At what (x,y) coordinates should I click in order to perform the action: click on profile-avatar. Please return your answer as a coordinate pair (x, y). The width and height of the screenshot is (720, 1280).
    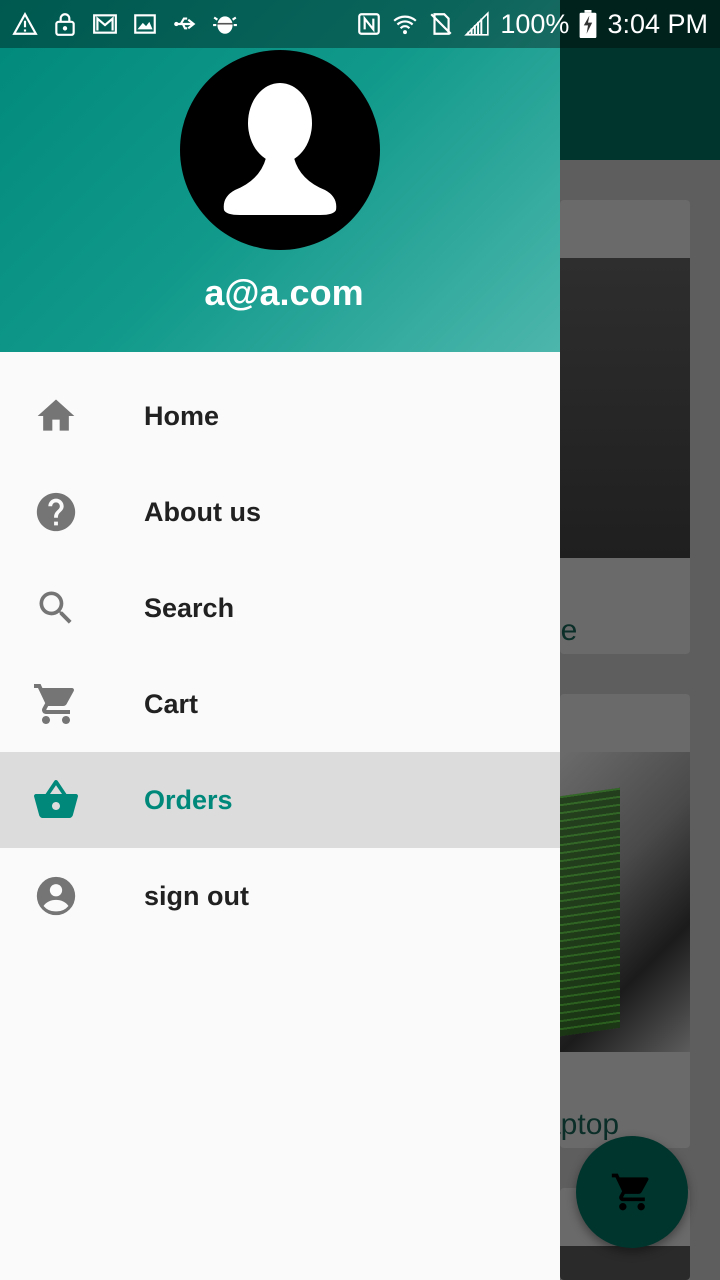
    Looking at the image, I should click on (280, 150).